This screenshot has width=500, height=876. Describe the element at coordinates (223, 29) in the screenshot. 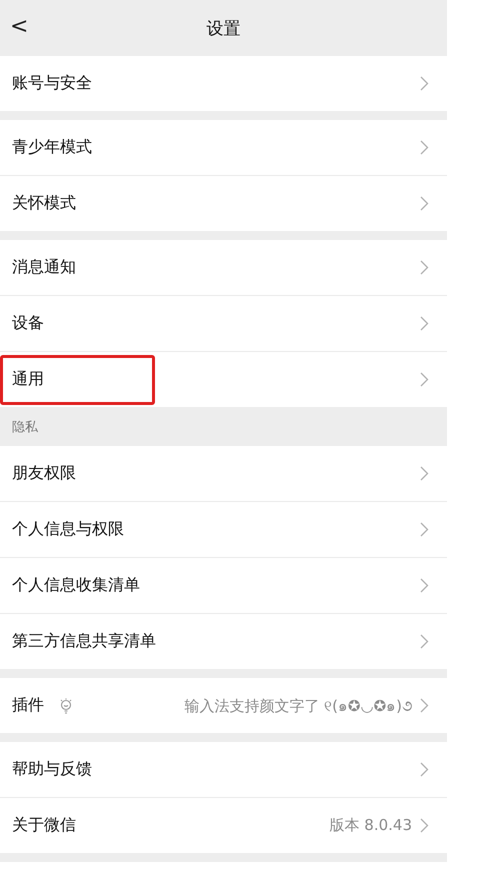

I see `page-title: 设置` at that location.